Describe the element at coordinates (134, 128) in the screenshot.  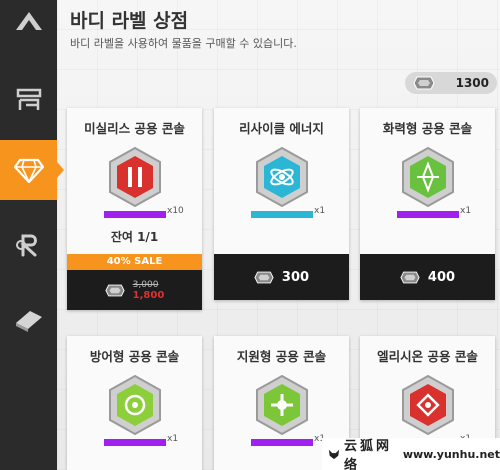
I see `item-name: 미실리스 공용 콘솔` at that location.